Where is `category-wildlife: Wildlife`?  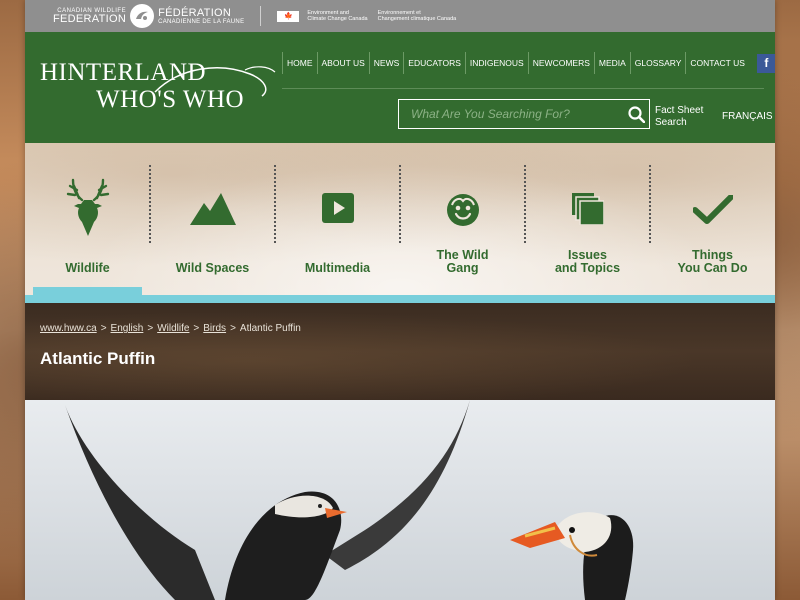
category-wildlife: Wildlife is located at coordinates (87, 219).